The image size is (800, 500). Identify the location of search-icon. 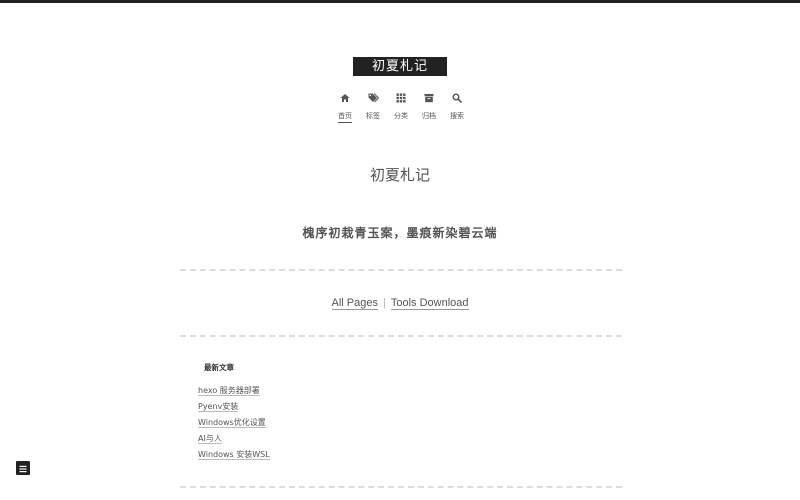
(457, 95).